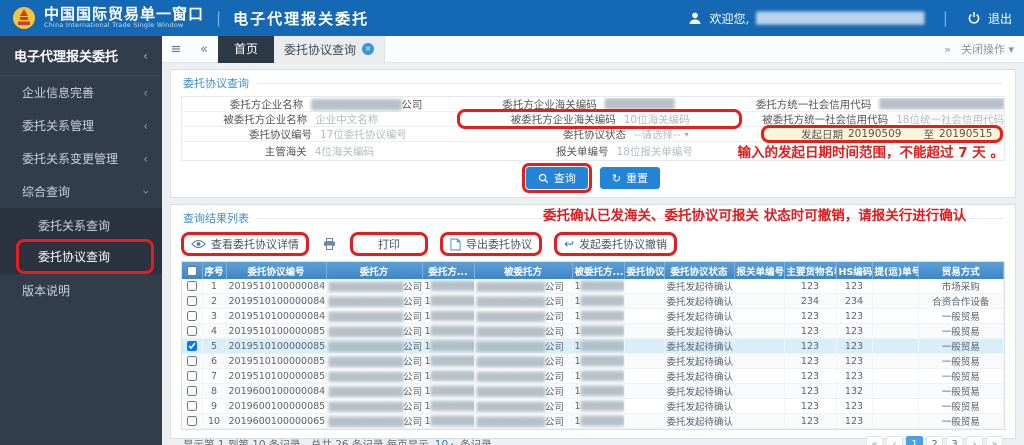 The image size is (1024, 445). I want to click on logout-button: 退出, so click(1000, 18).